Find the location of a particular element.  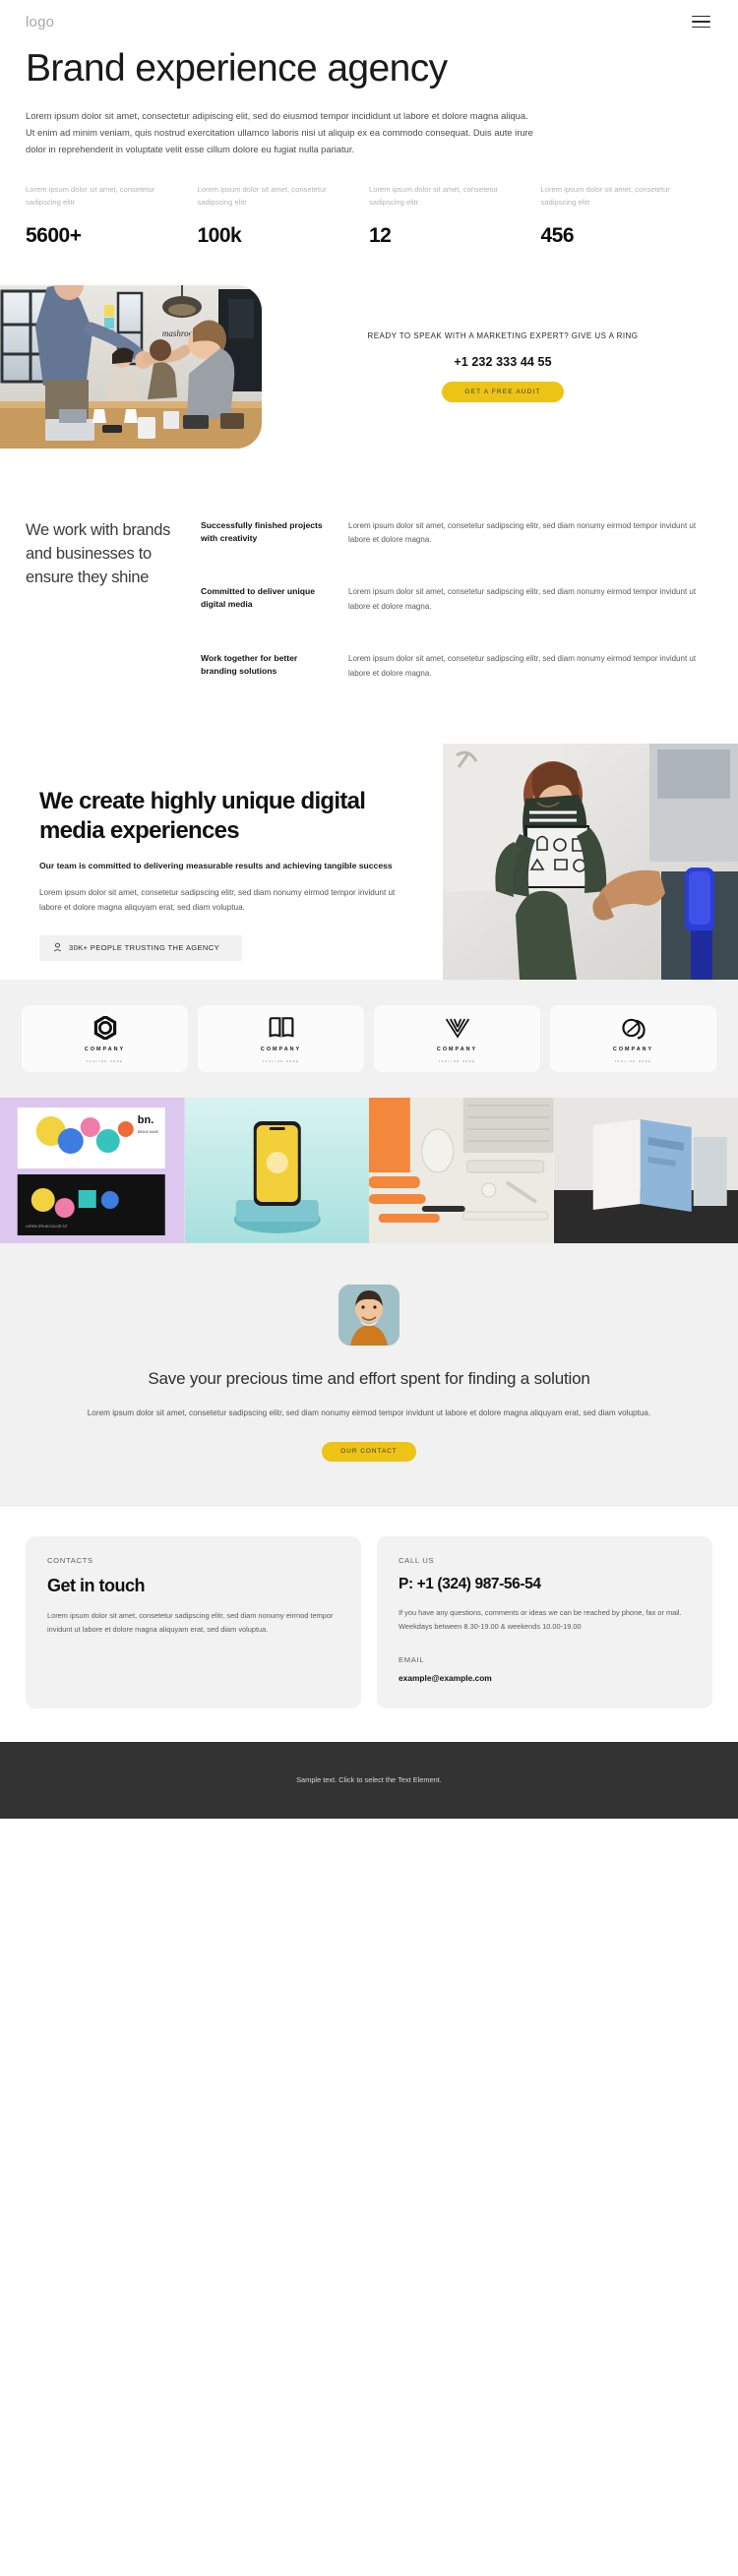

gallery-item-desk-flatlay is located at coordinates (462, 1171).